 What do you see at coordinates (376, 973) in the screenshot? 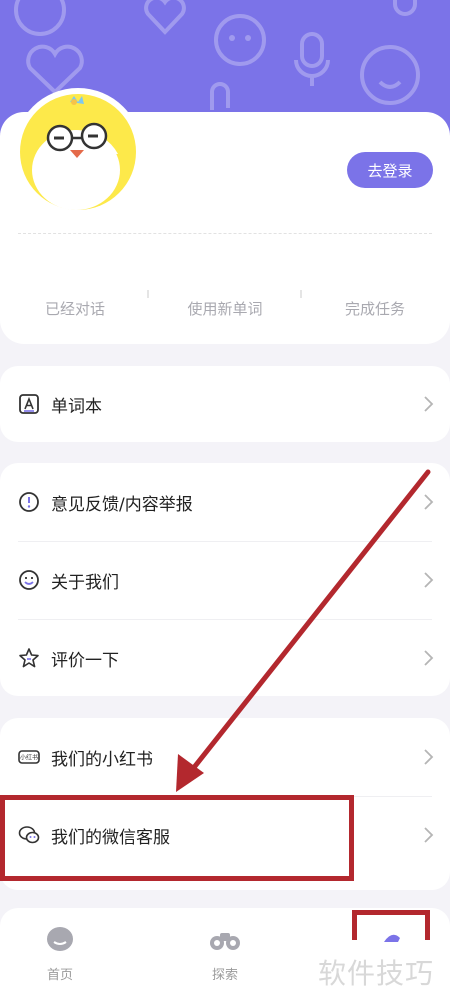
I see `watermark: 软件技巧` at bounding box center [376, 973].